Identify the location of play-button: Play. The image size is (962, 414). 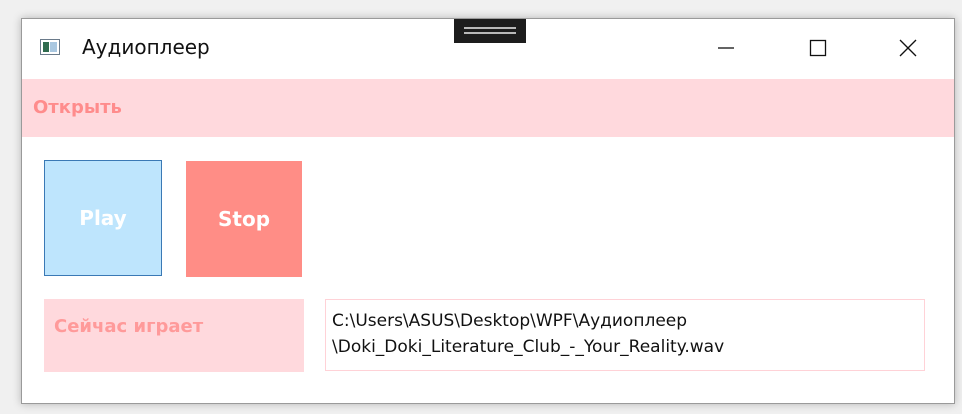
(103, 218).